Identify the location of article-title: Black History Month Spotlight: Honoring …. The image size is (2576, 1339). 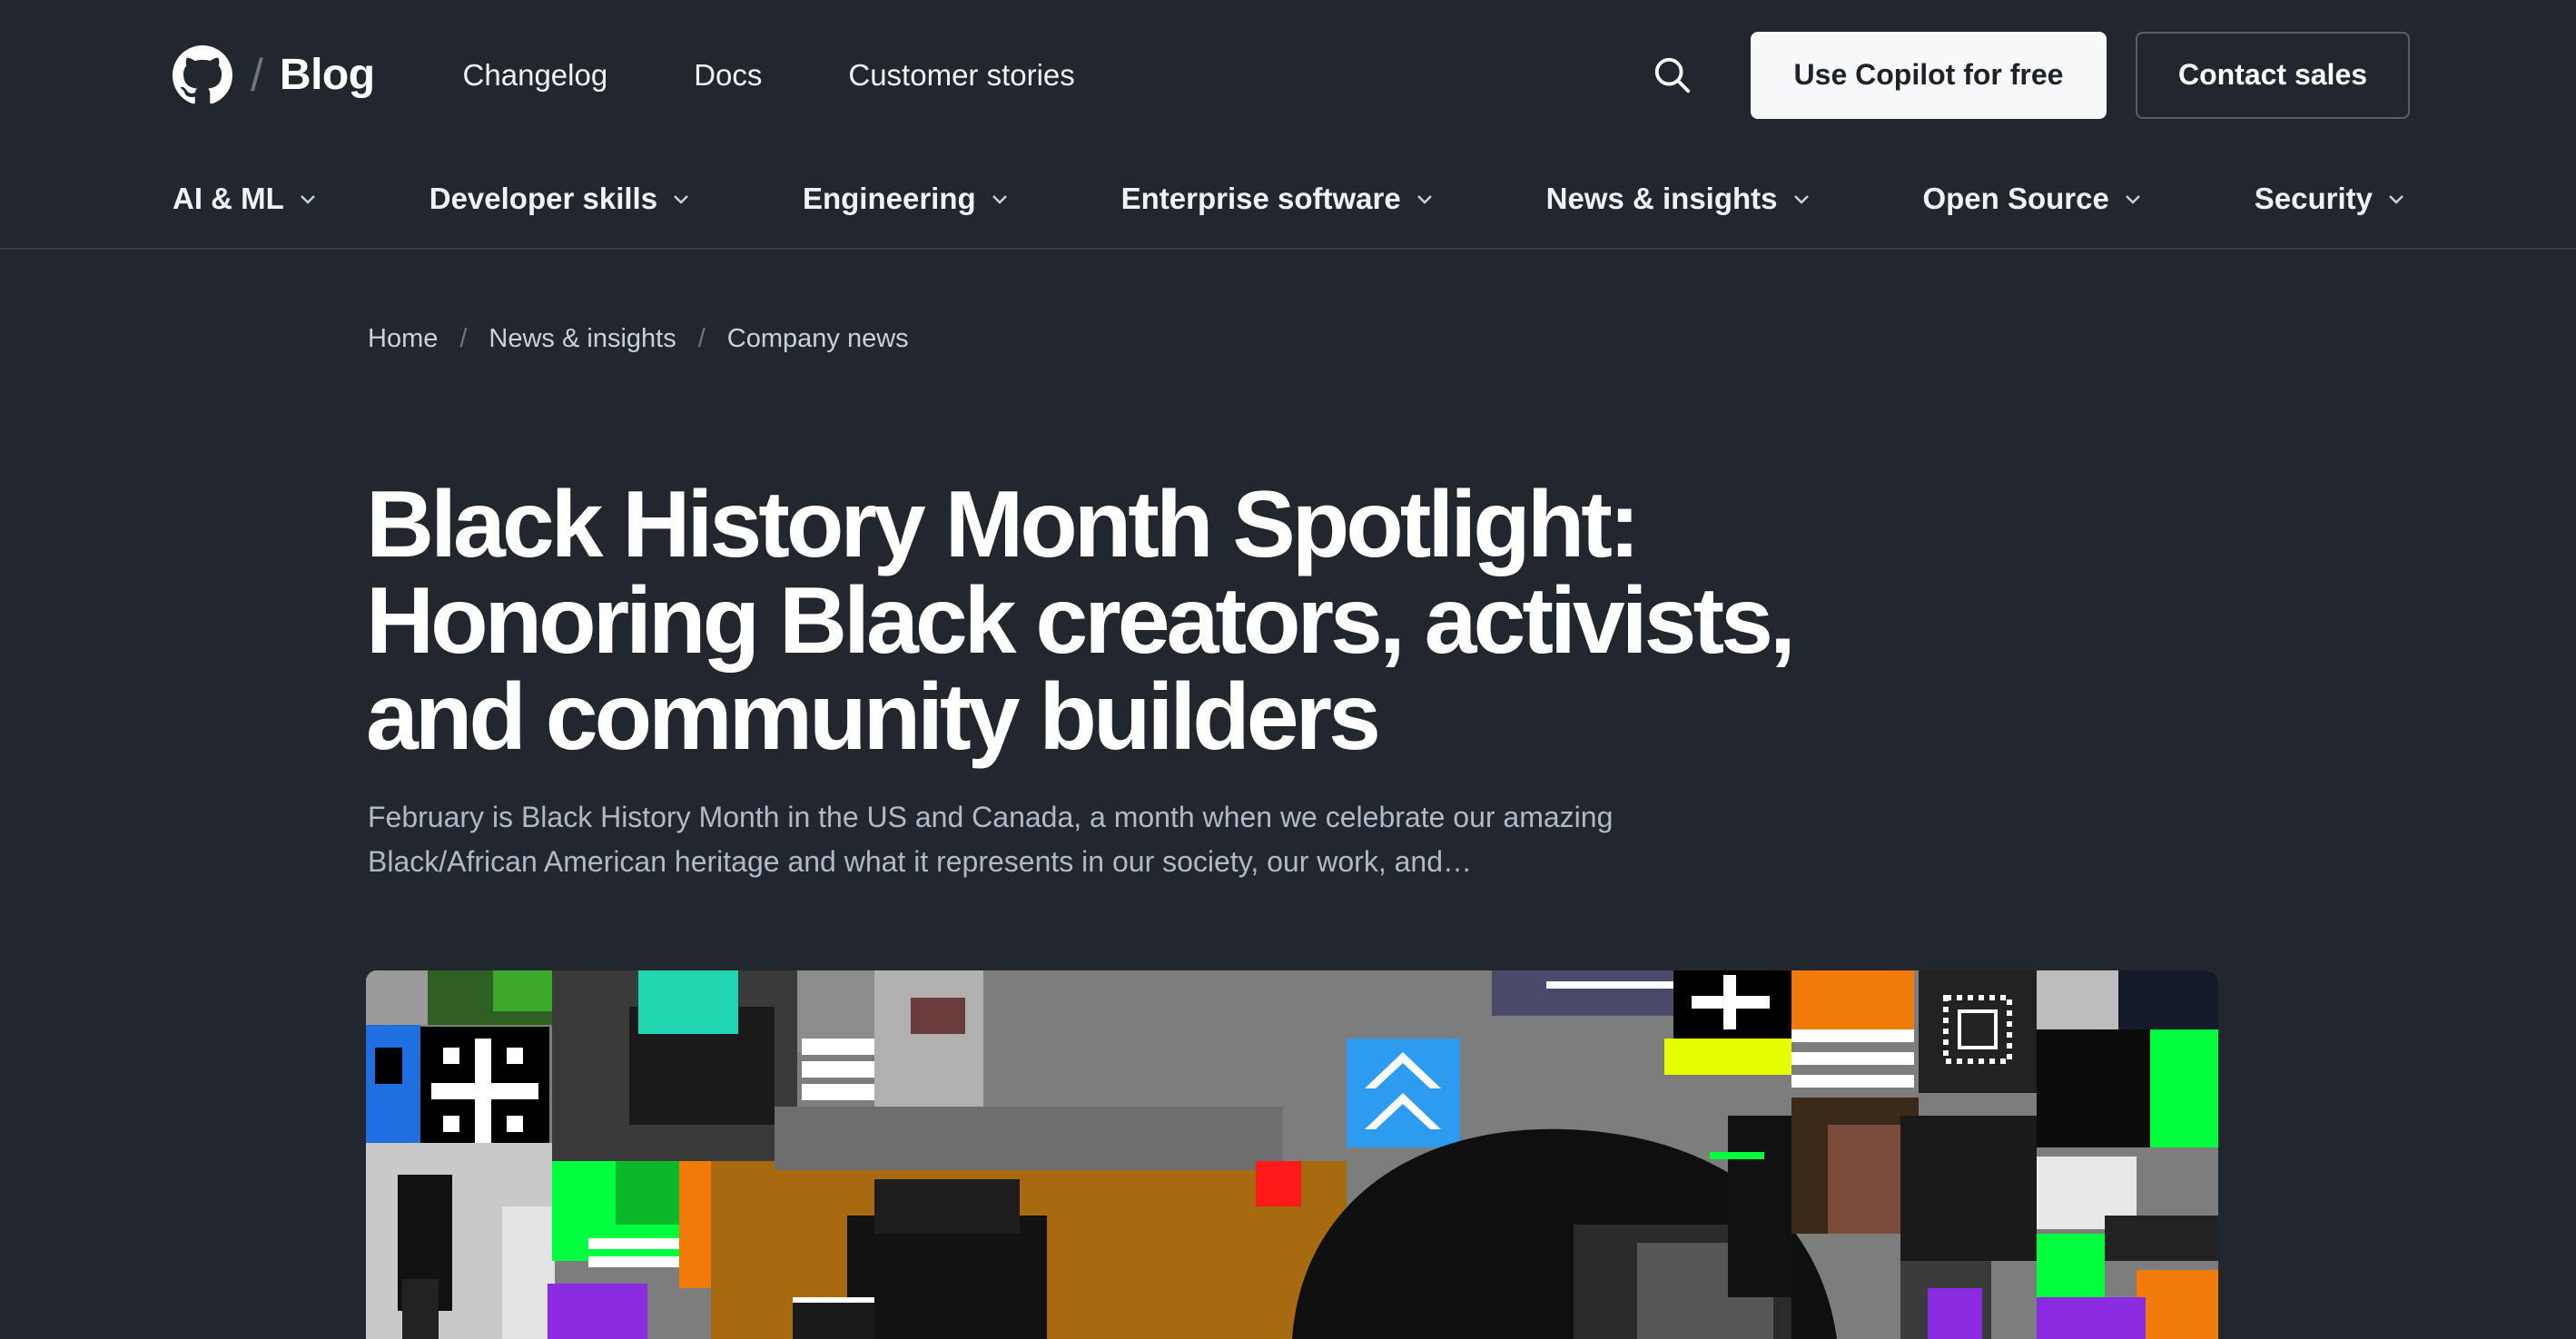
(1081, 621).